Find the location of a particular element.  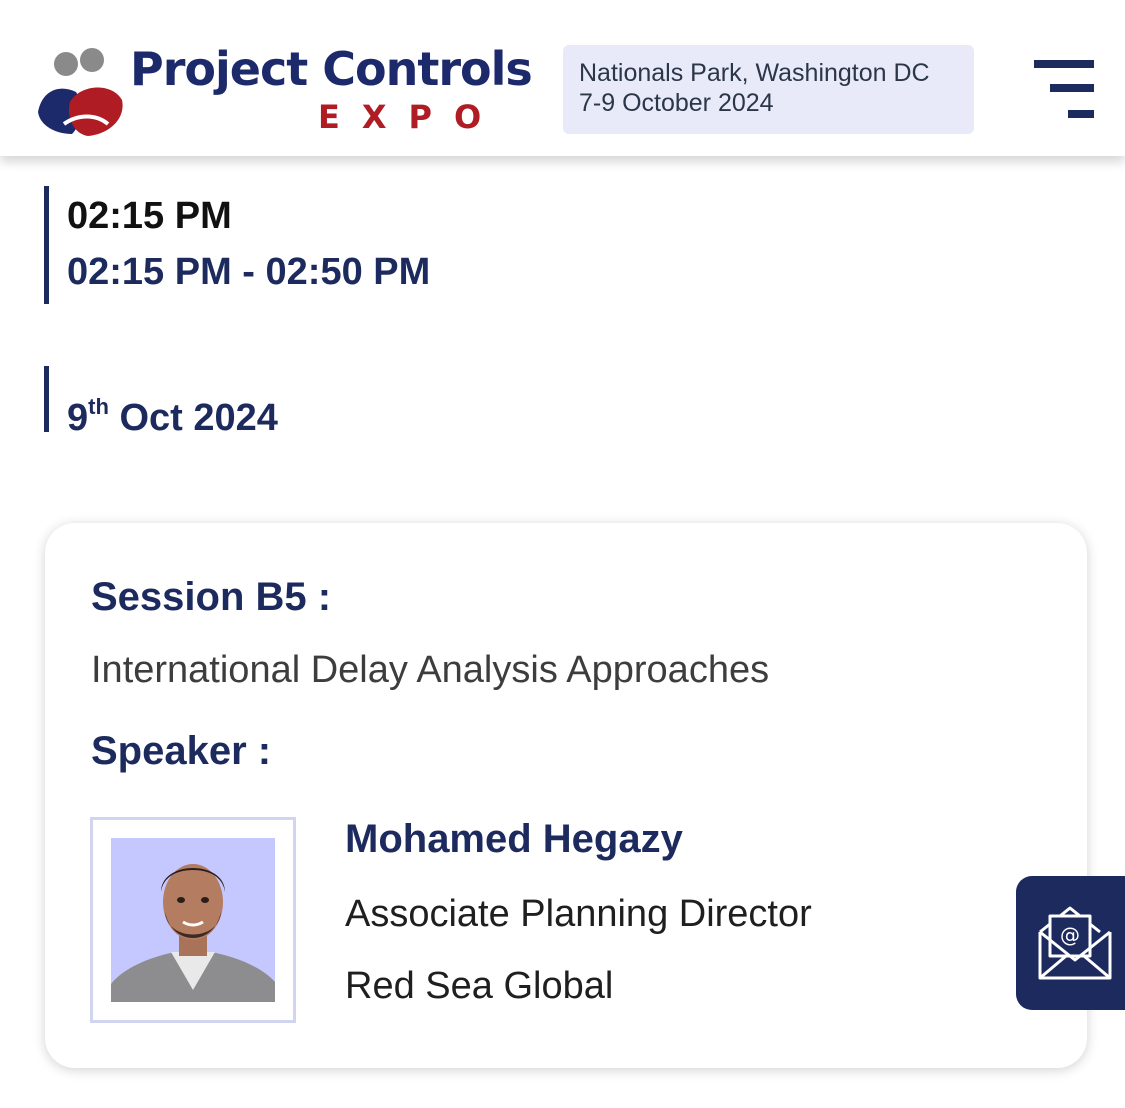

speaker-role: Associate Planning Director is located at coordinates (578, 914).